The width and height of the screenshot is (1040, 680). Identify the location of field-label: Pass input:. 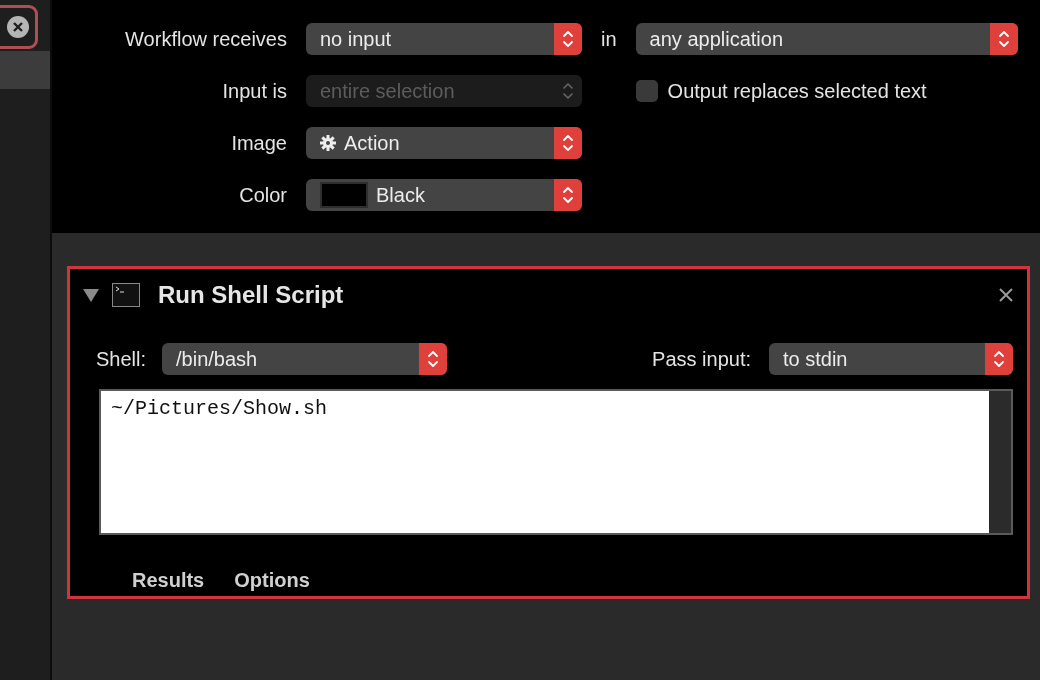
(701, 359).